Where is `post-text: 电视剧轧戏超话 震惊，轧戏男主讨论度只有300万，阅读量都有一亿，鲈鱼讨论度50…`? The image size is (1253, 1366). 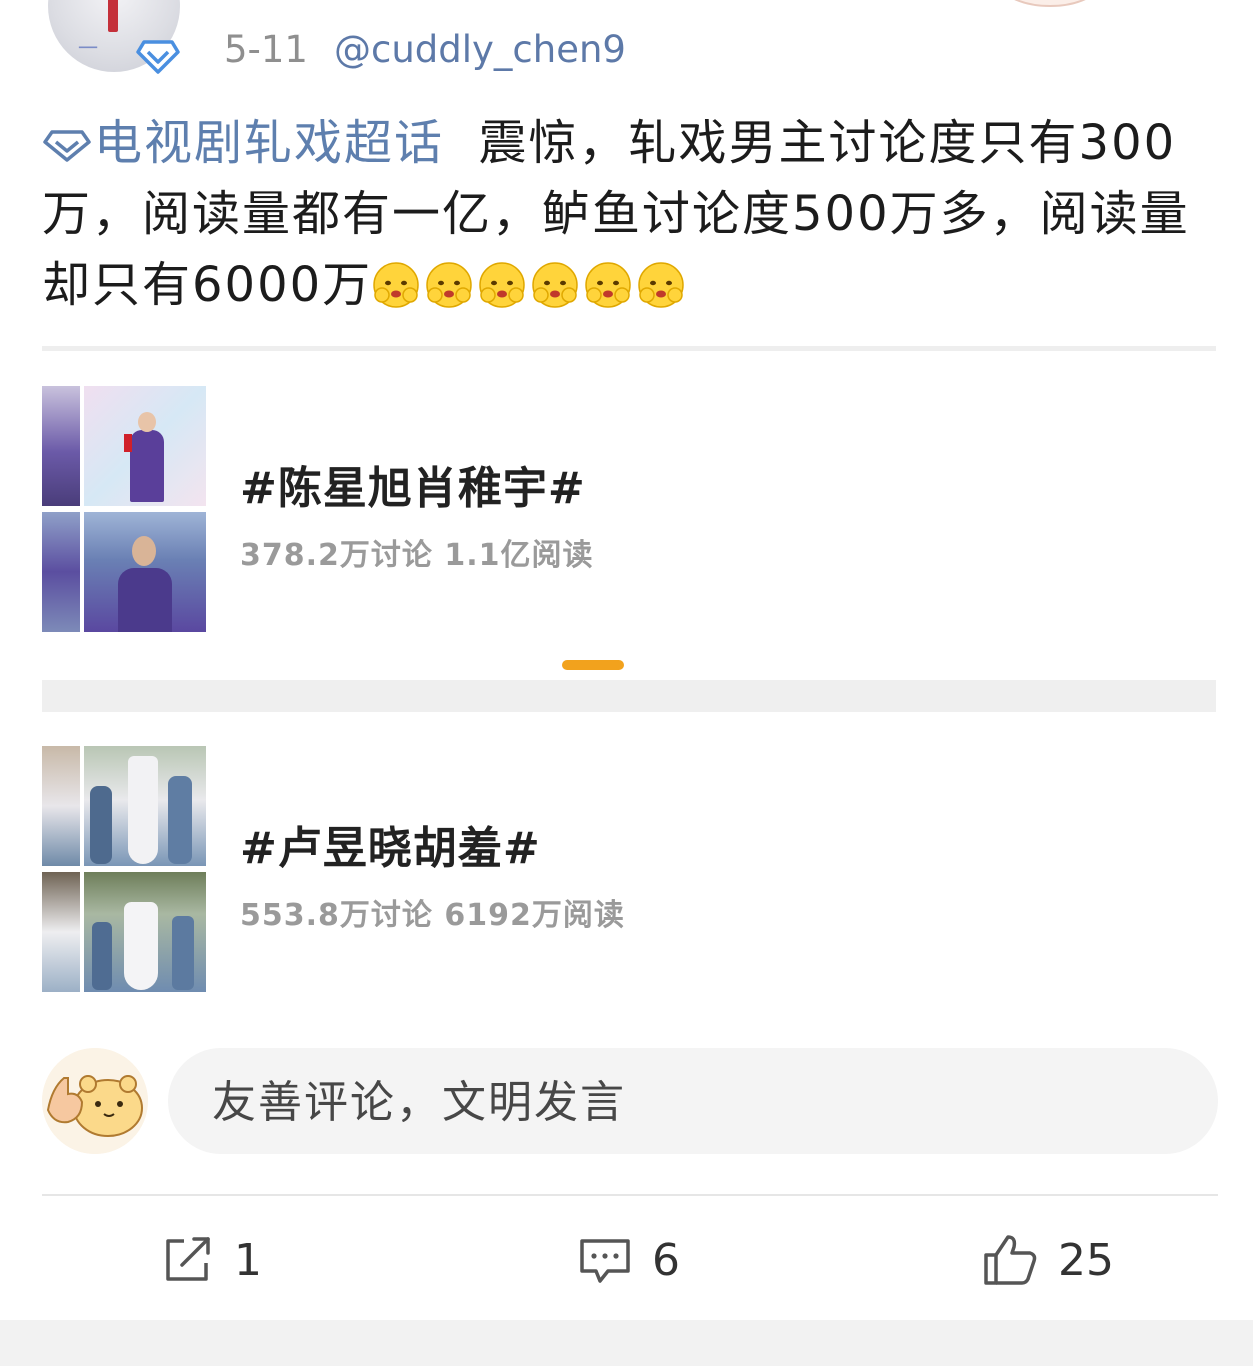 post-text: 电视剧轧戏超话 震惊，轧戏男主讨论度只有300万，阅读量都有一亿，鲈鱼讨论度50… is located at coordinates (629, 214).